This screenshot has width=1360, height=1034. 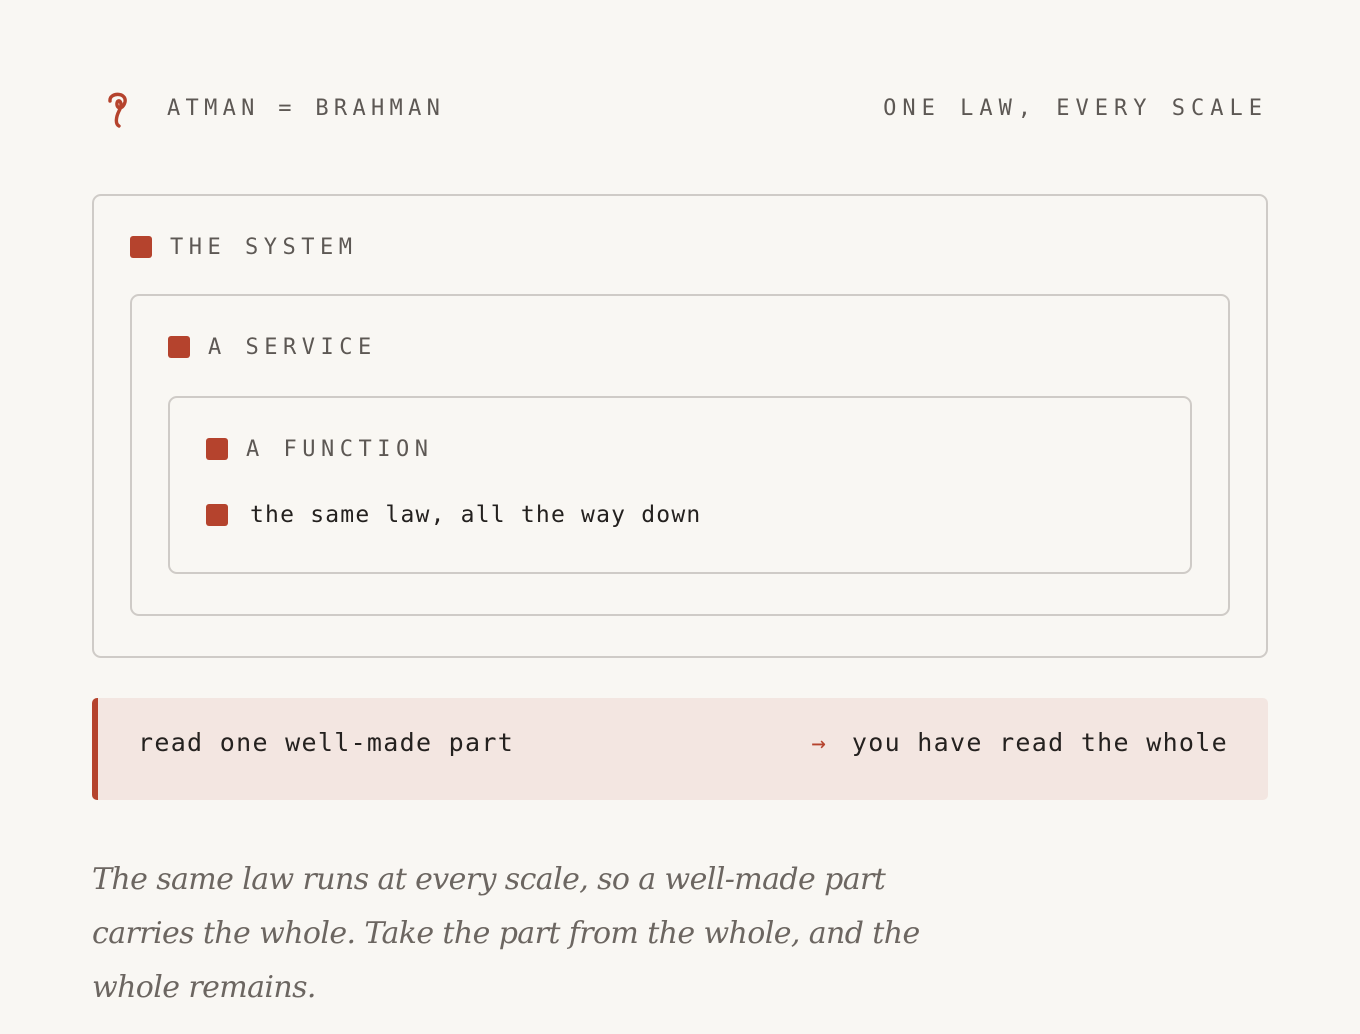 I want to click on service-label-row: A SERVICE, so click(x=272, y=347).